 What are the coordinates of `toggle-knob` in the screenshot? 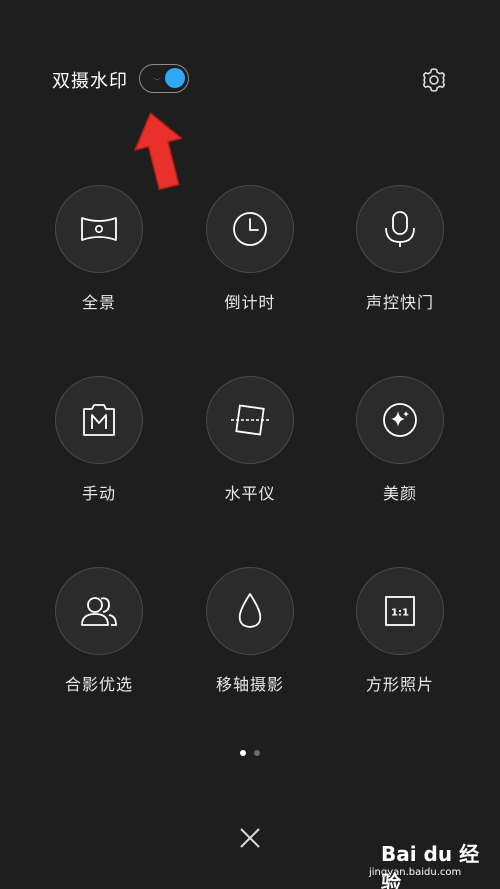 It's located at (175, 78).